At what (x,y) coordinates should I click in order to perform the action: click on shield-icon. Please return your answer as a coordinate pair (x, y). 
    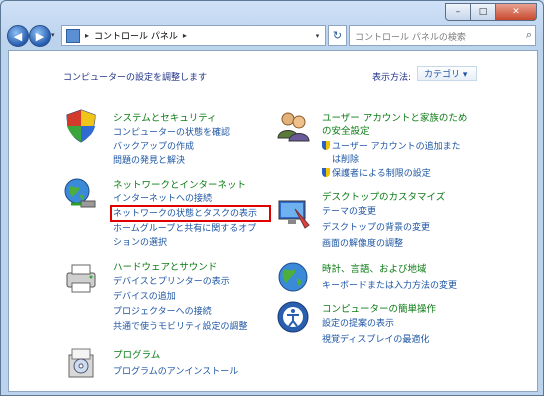
    Looking at the image, I should click on (81, 126).